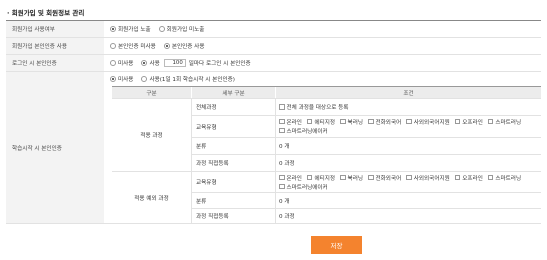 This screenshot has height=260, width=547. What do you see at coordinates (55, 46) in the screenshot?
I see `signup-auth-label: 회원가입 본인인증 사용` at bounding box center [55, 46].